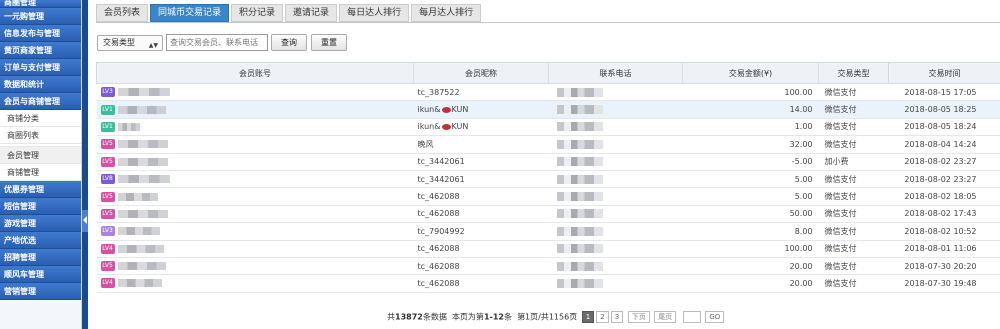  I want to click on go-button: GO, so click(715, 317).